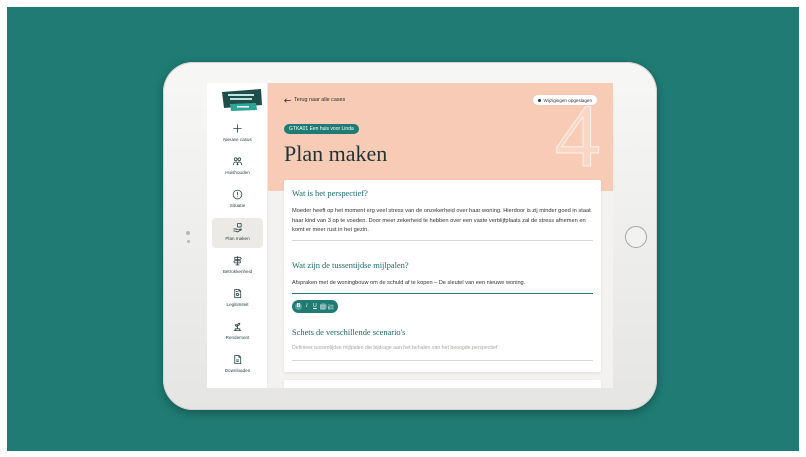 The image size is (806, 457). I want to click on section-heading-mijlpalen: Wat zijn de tussentijdse mijlpalen?, so click(350, 265).